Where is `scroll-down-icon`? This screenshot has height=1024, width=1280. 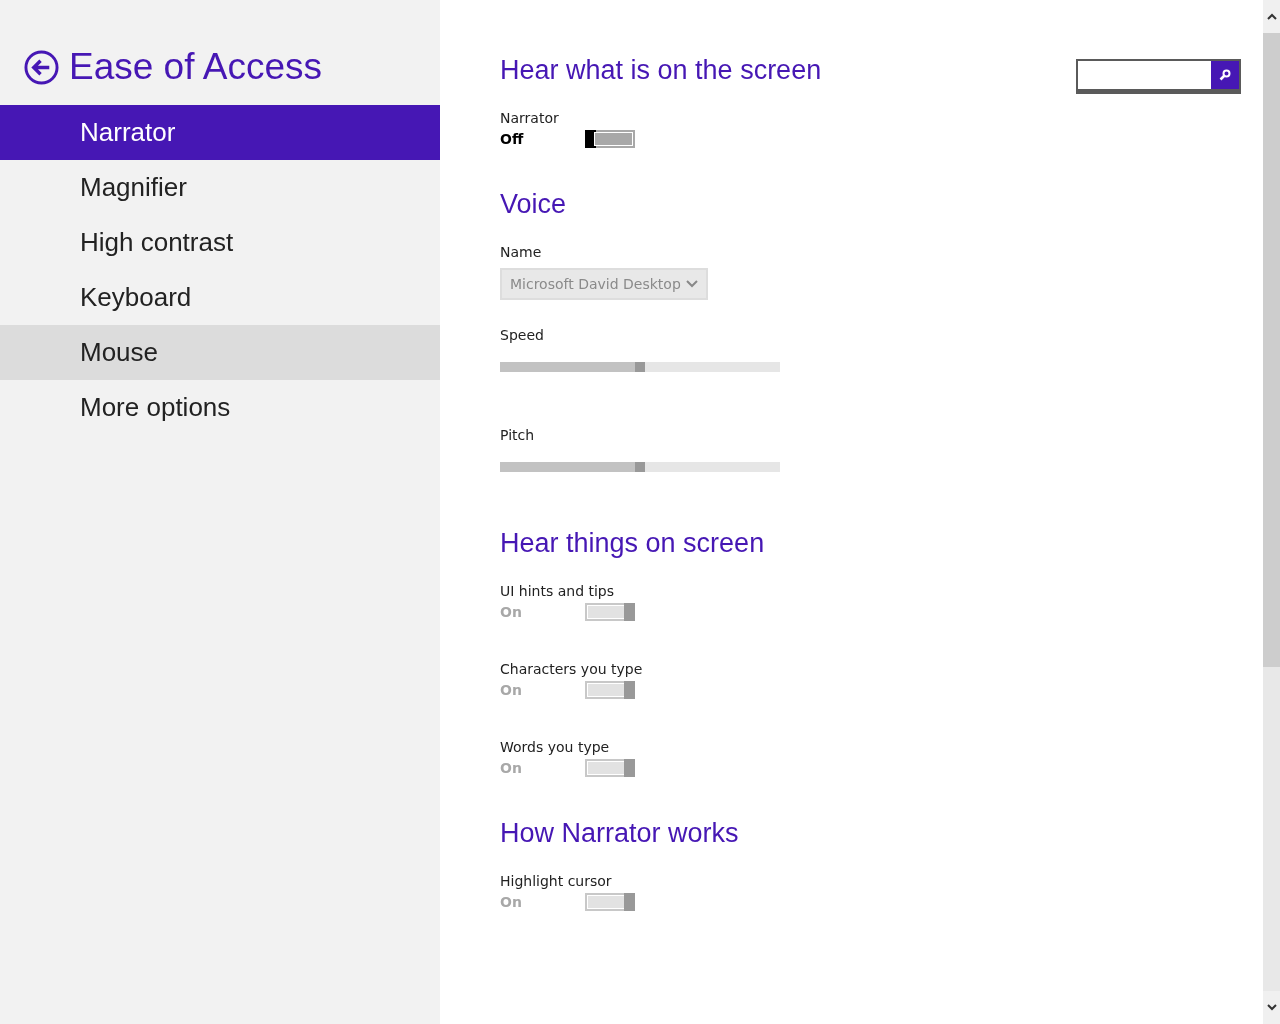
scroll-down-icon is located at coordinates (1271, 1007).